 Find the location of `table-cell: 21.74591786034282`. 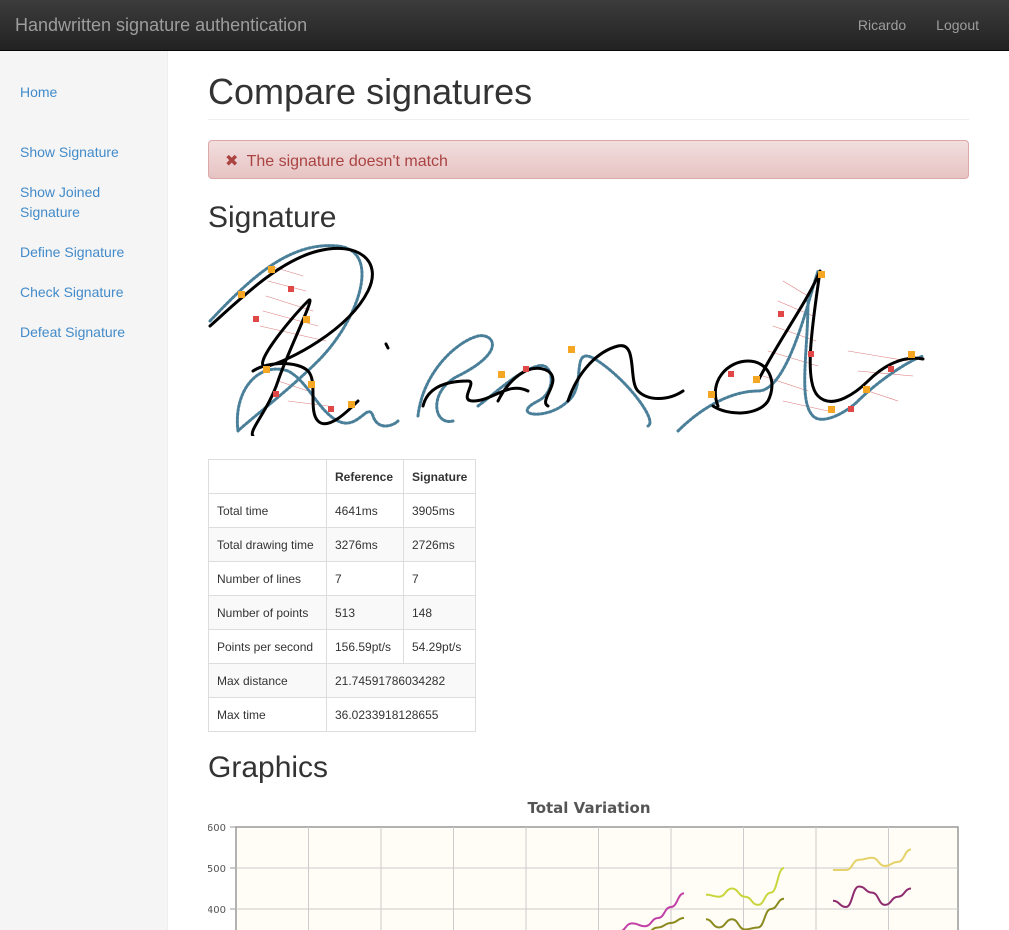

table-cell: 21.74591786034282 is located at coordinates (401, 680).